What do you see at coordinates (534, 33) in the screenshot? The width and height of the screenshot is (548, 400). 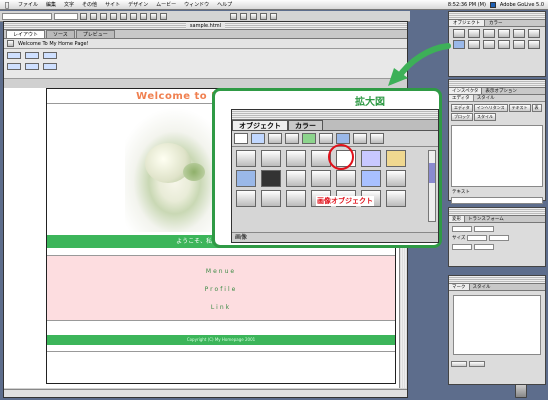 I see `smart-object-icon` at bounding box center [534, 33].